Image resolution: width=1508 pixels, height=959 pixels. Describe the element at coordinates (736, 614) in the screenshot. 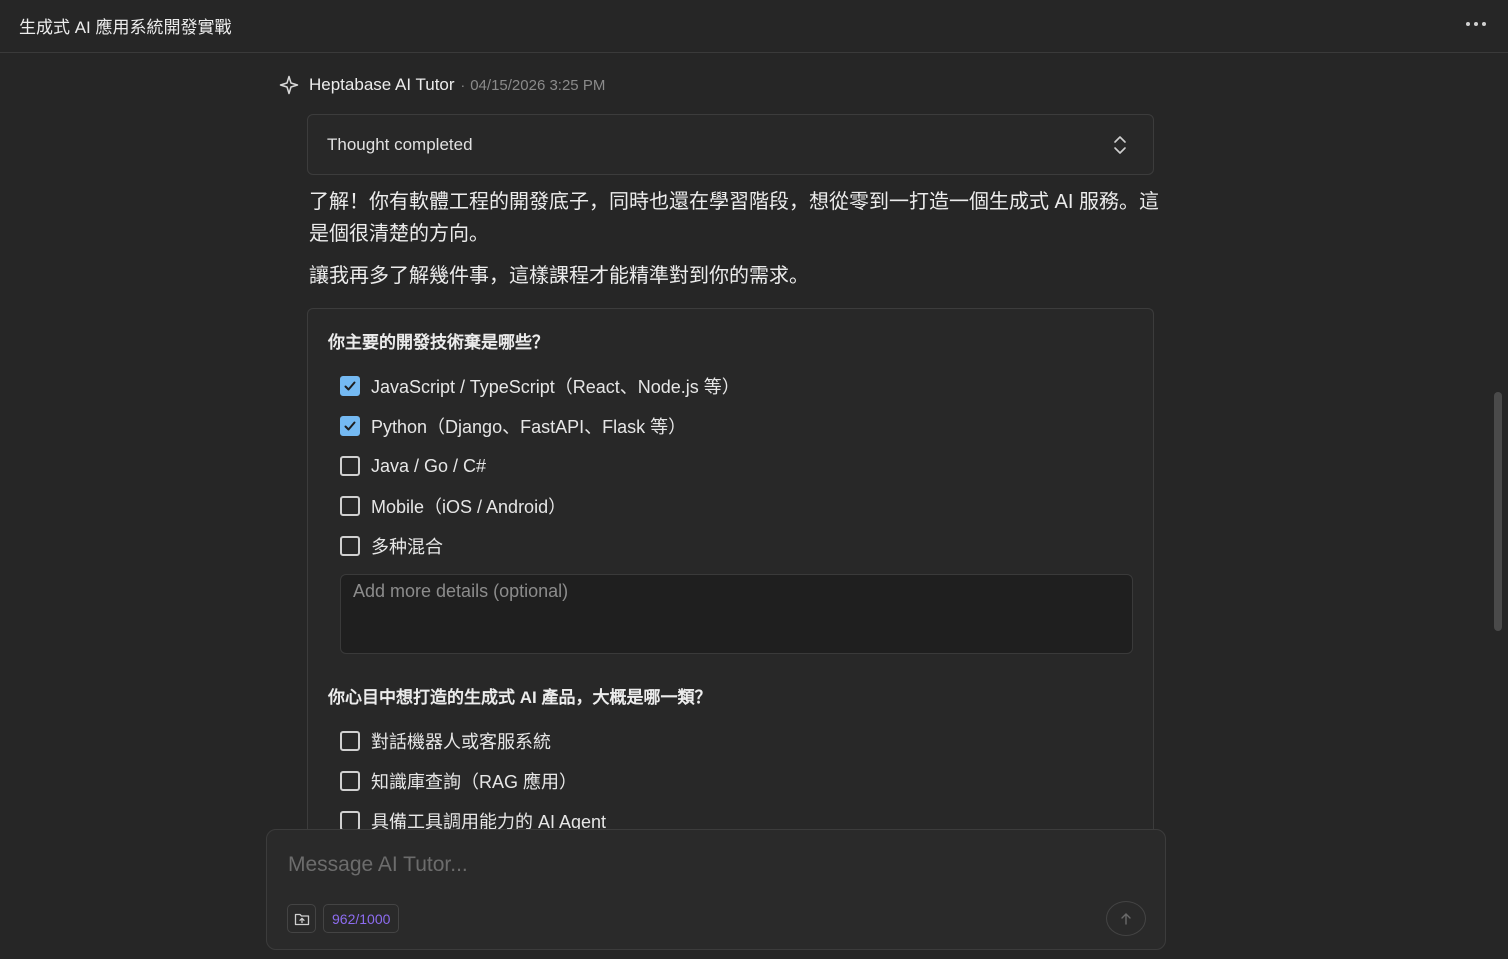

I see `details-textarea` at that location.